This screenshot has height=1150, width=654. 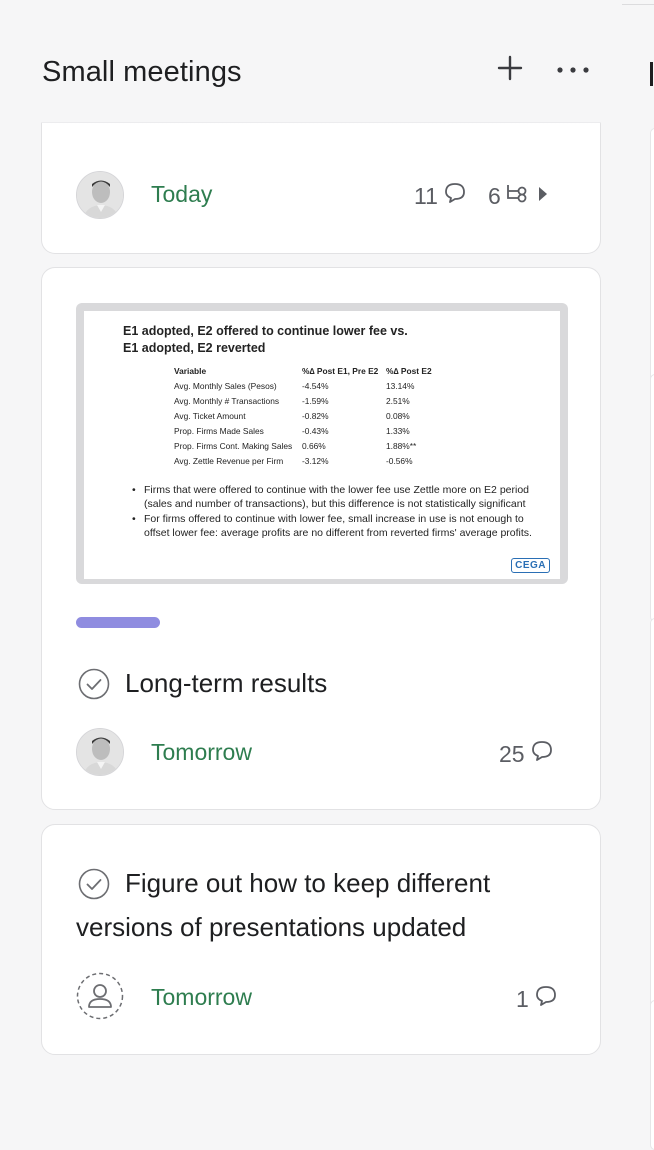 What do you see at coordinates (530, 565) in the screenshot?
I see `cega-logo: CEGA` at bounding box center [530, 565].